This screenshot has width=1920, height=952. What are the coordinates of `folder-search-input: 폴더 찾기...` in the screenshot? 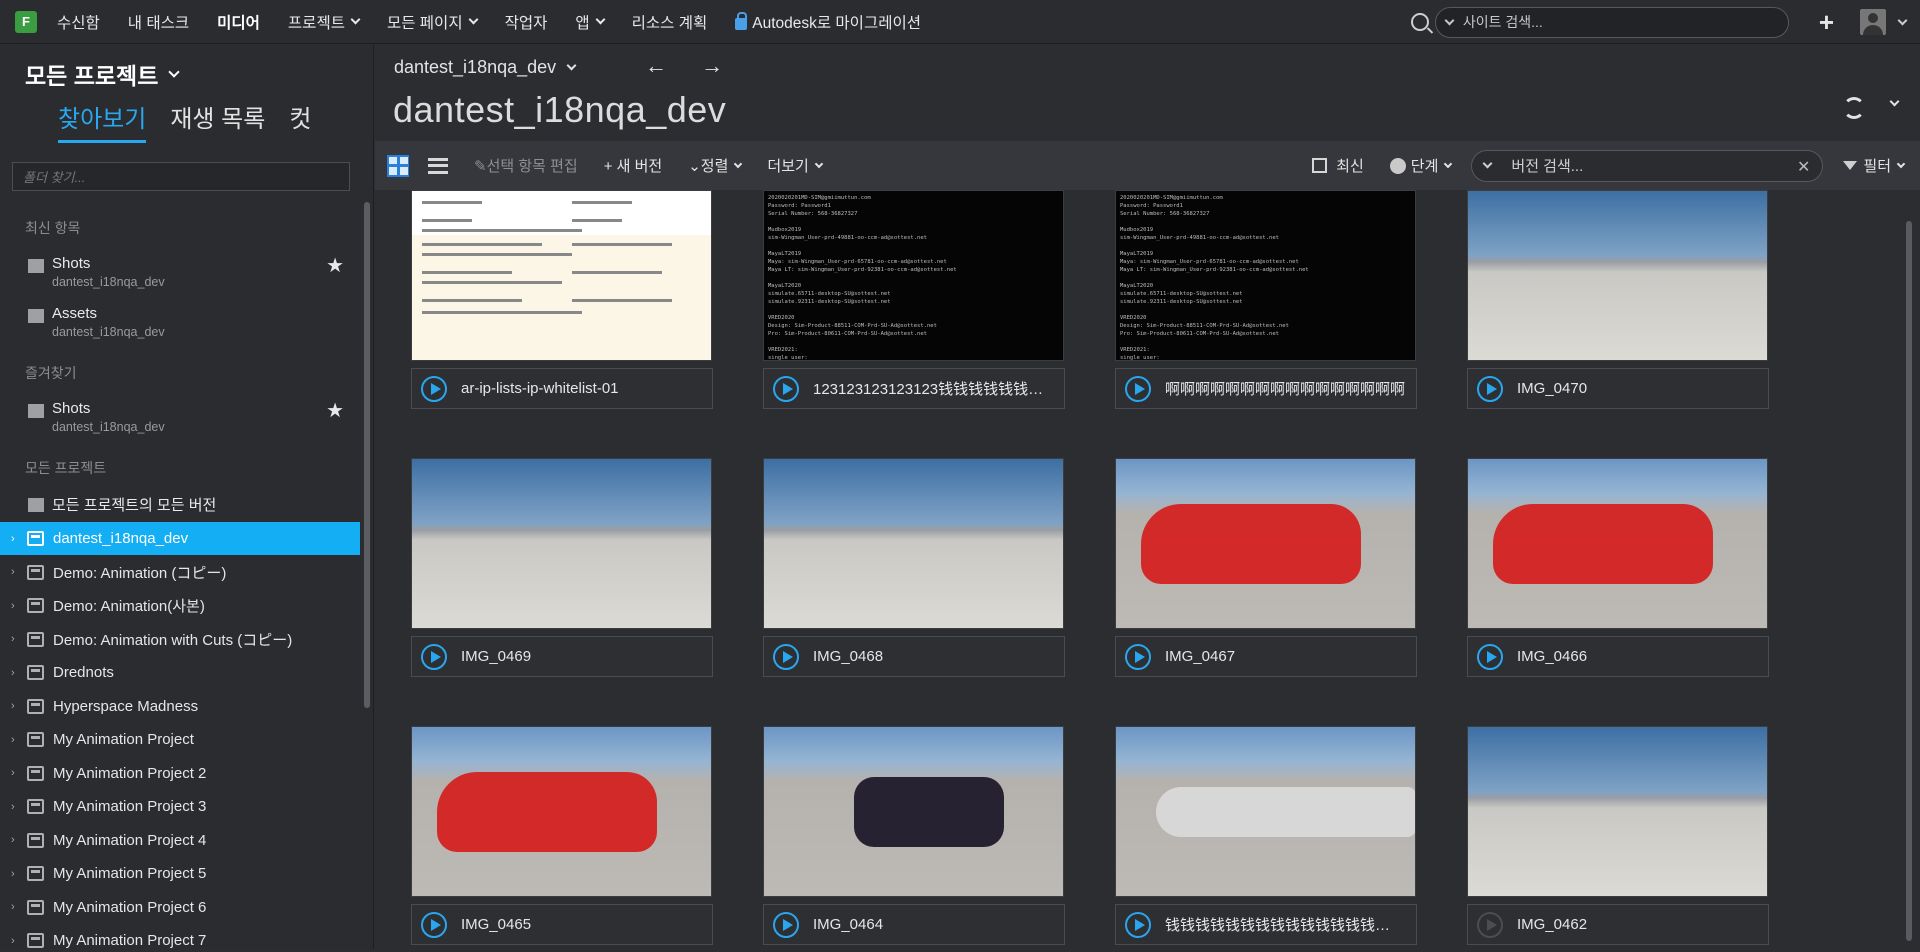 It's located at (181, 176).